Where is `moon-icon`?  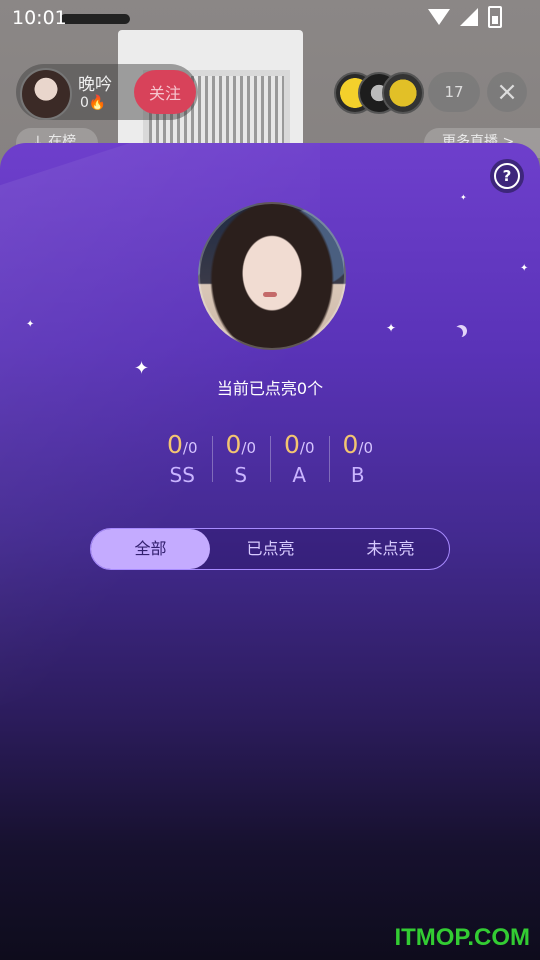 moon-icon is located at coordinates (457, 333).